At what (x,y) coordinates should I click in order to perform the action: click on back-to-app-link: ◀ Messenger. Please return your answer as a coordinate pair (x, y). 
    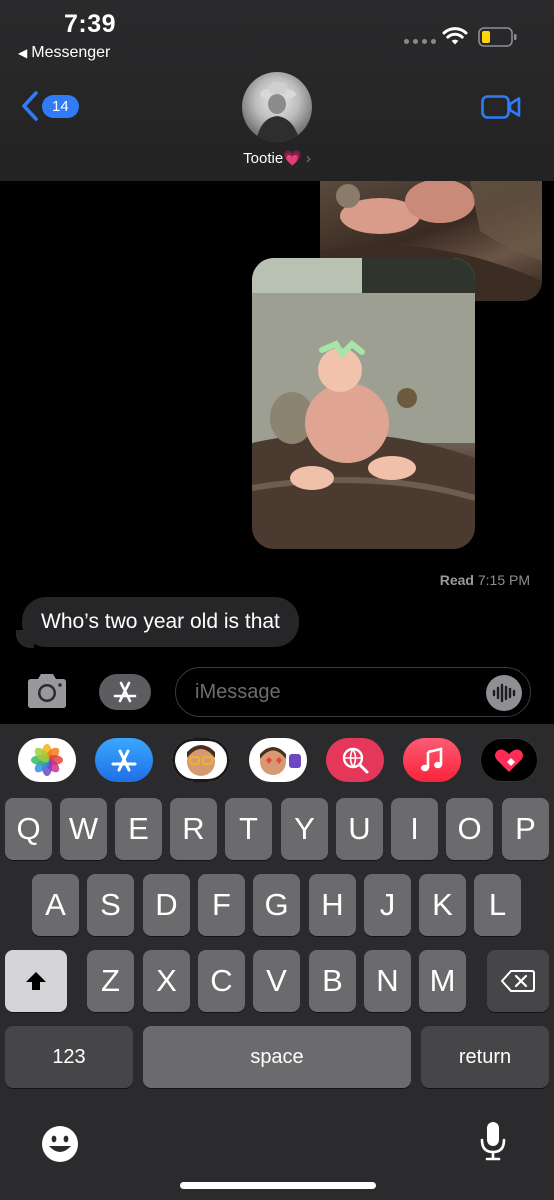
    Looking at the image, I should click on (64, 53).